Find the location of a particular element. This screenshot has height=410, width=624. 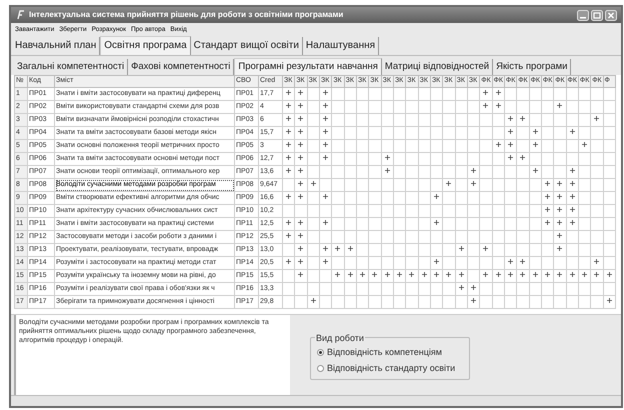

tab: Налаштування is located at coordinates (341, 46).